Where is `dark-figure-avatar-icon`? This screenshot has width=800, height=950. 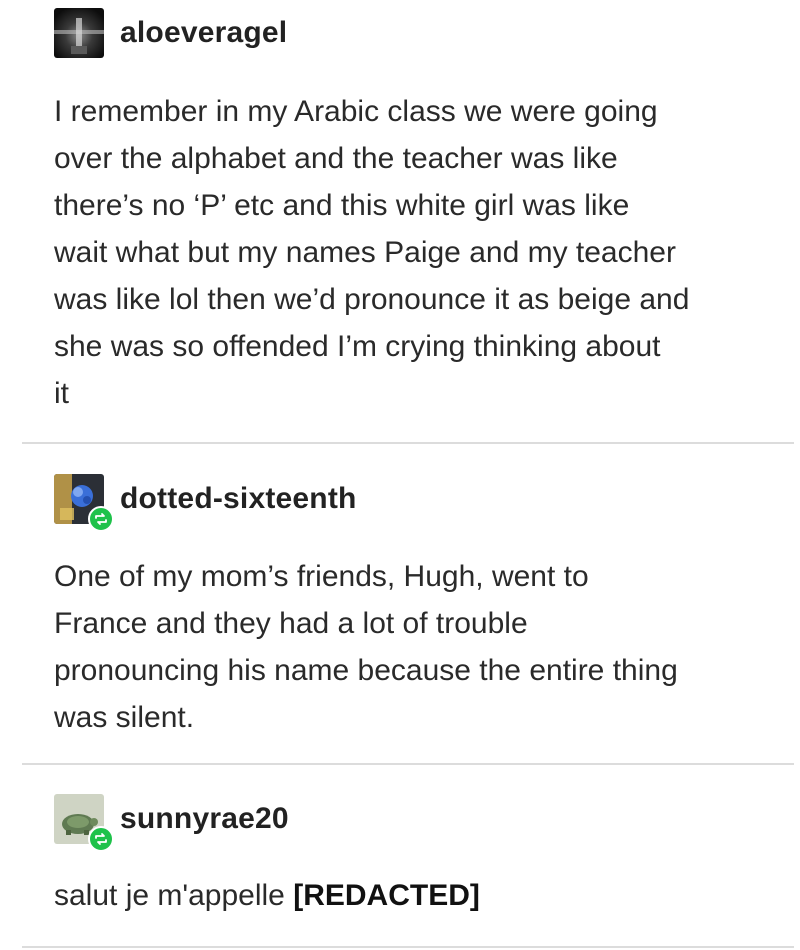
dark-figure-avatar-icon is located at coordinates (79, 33).